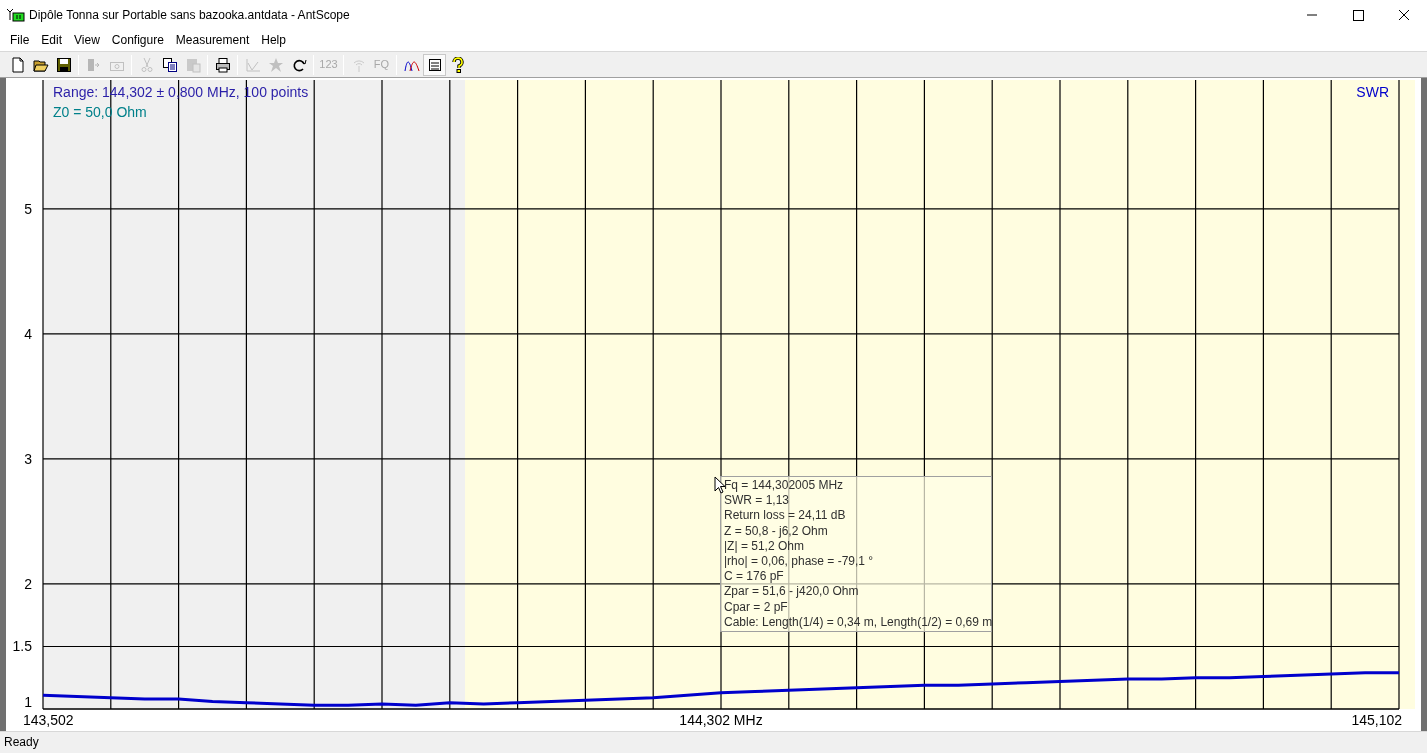  What do you see at coordinates (28, 333) in the screenshot?
I see `y-axis-label: 4` at bounding box center [28, 333].